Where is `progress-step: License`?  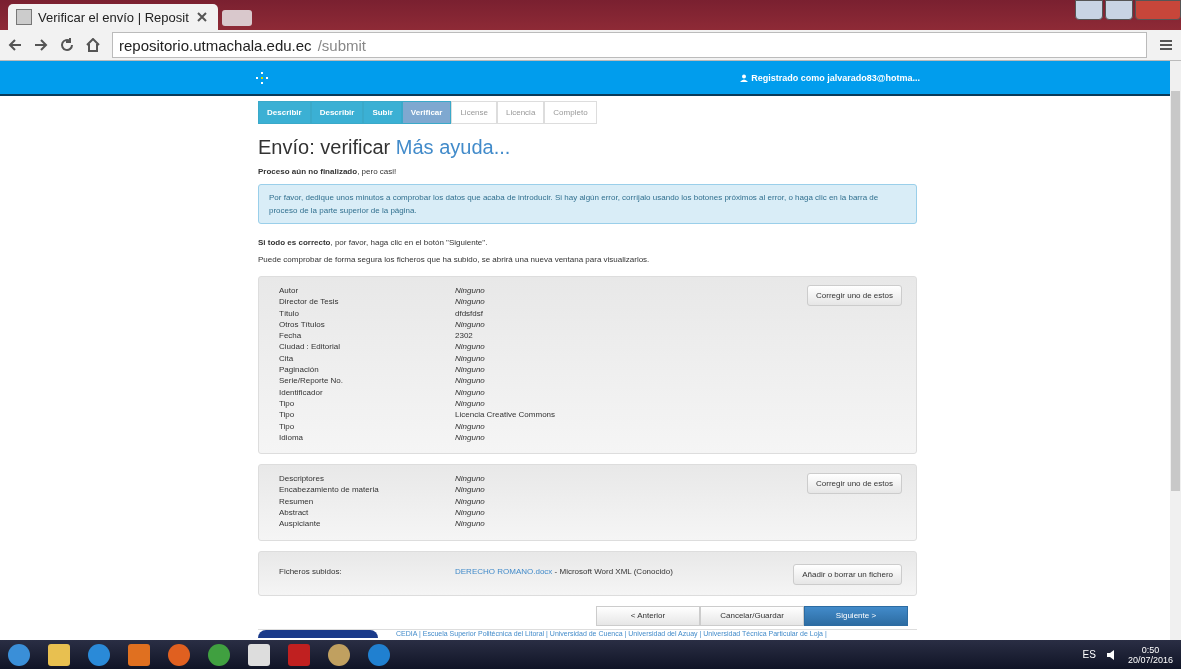
progress-step: License is located at coordinates (474, 112).